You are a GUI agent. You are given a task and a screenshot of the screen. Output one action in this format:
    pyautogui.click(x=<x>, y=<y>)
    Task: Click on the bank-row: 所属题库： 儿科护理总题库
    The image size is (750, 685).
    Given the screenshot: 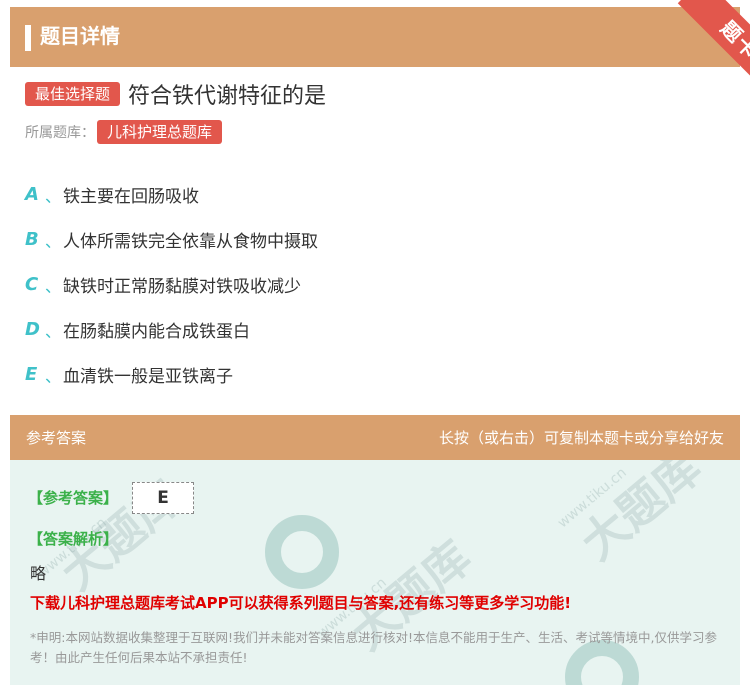 What is the action you would take?
    pyautogui.click(x=124, y=132)
    